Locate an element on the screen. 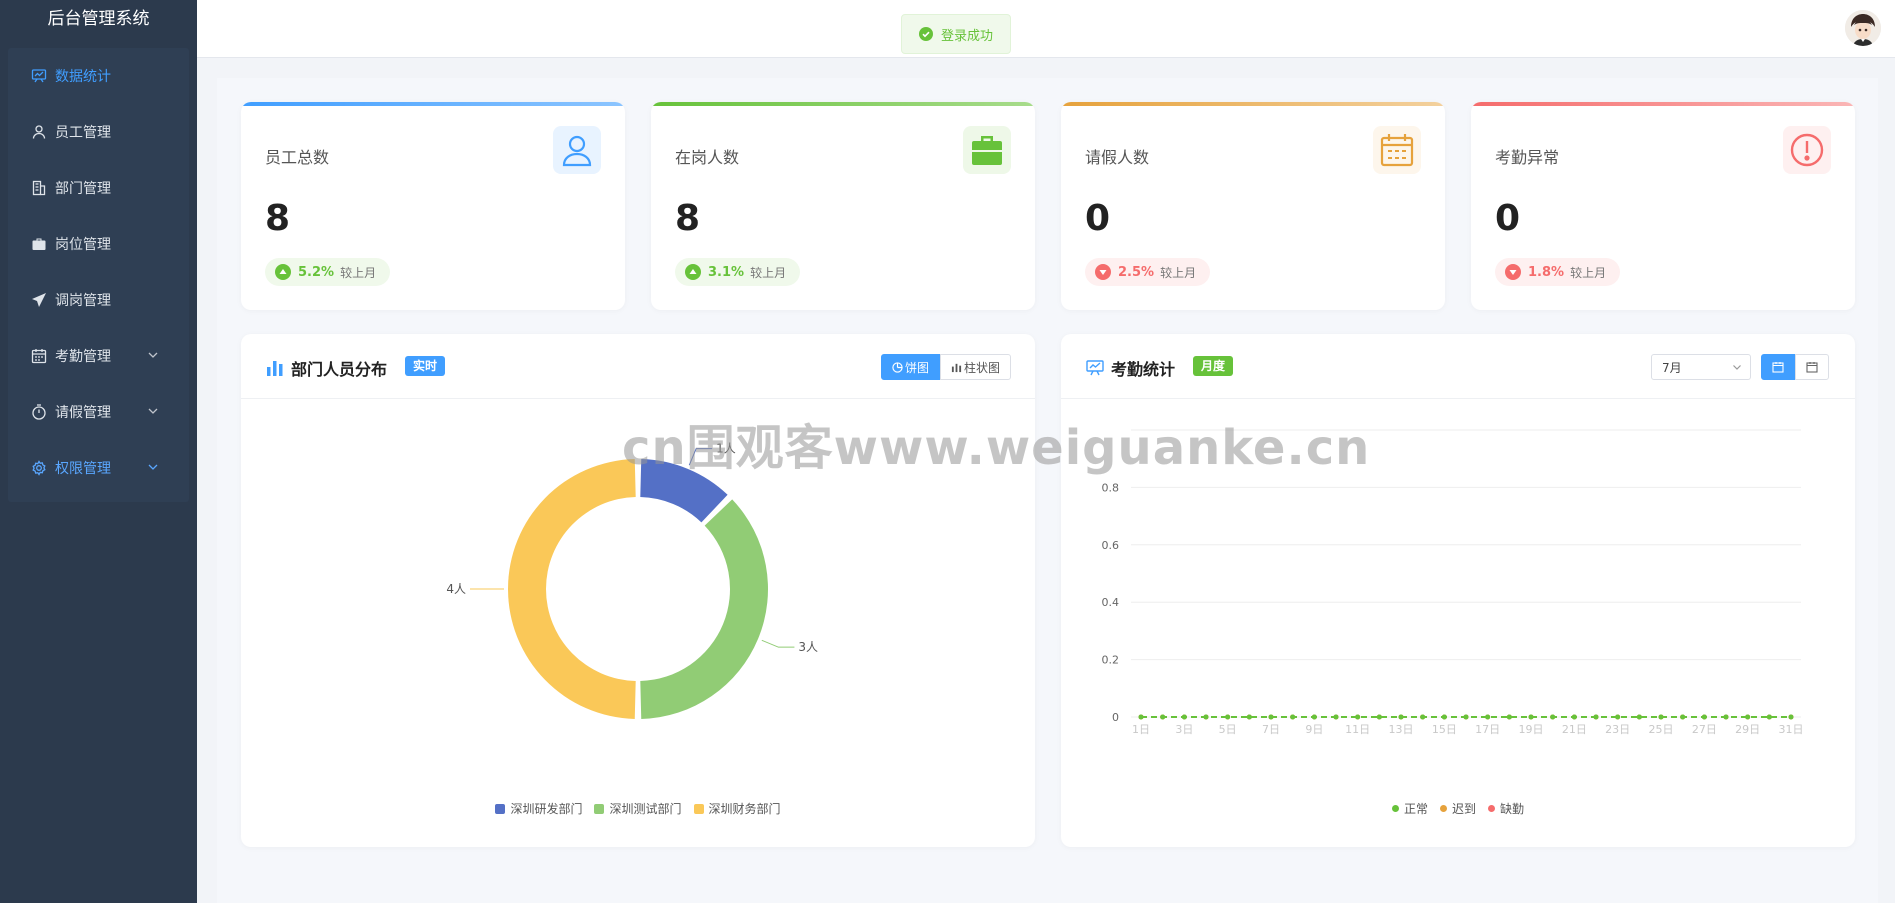 The width and height of the screenshot is (1895, 903). sidebar-item-transfers: 调岗管理 is located at coordinates (98, 300).